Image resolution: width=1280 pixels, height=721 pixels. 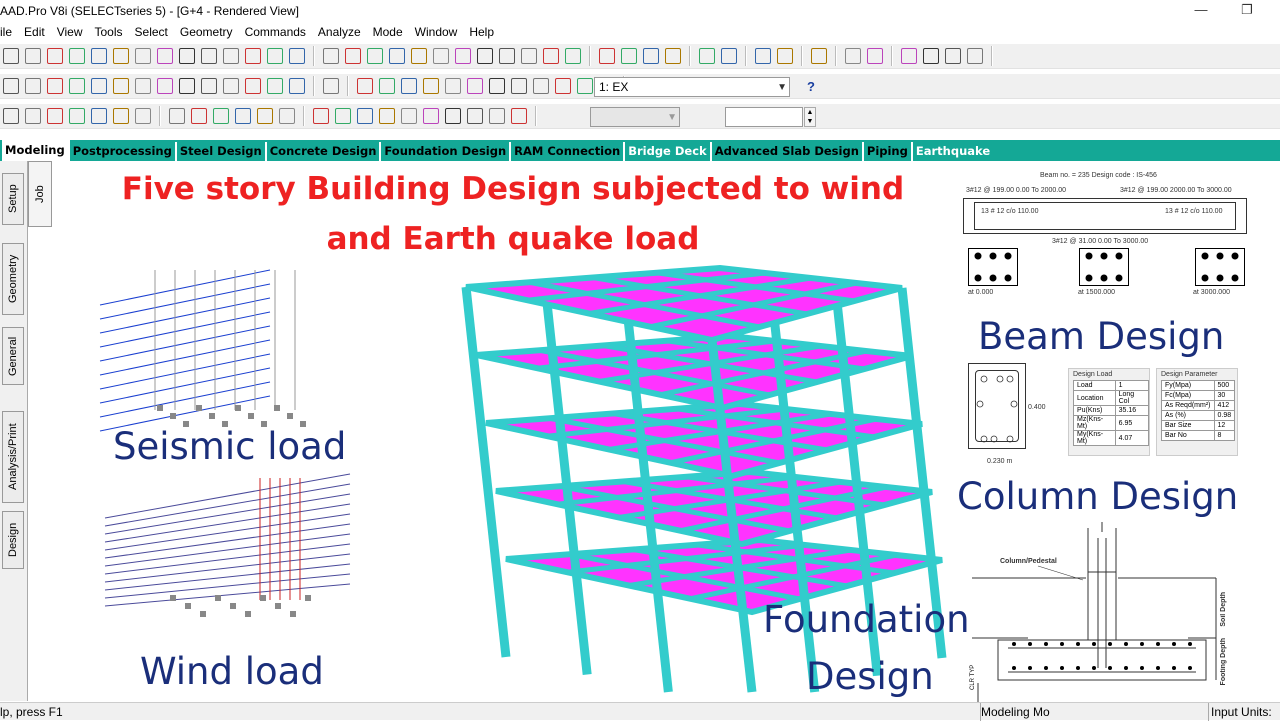 What do you see at coordinates (31, 712) in the screenshot?
I see `status-help-text: lp, press F1` at bounding box center [31, 712].